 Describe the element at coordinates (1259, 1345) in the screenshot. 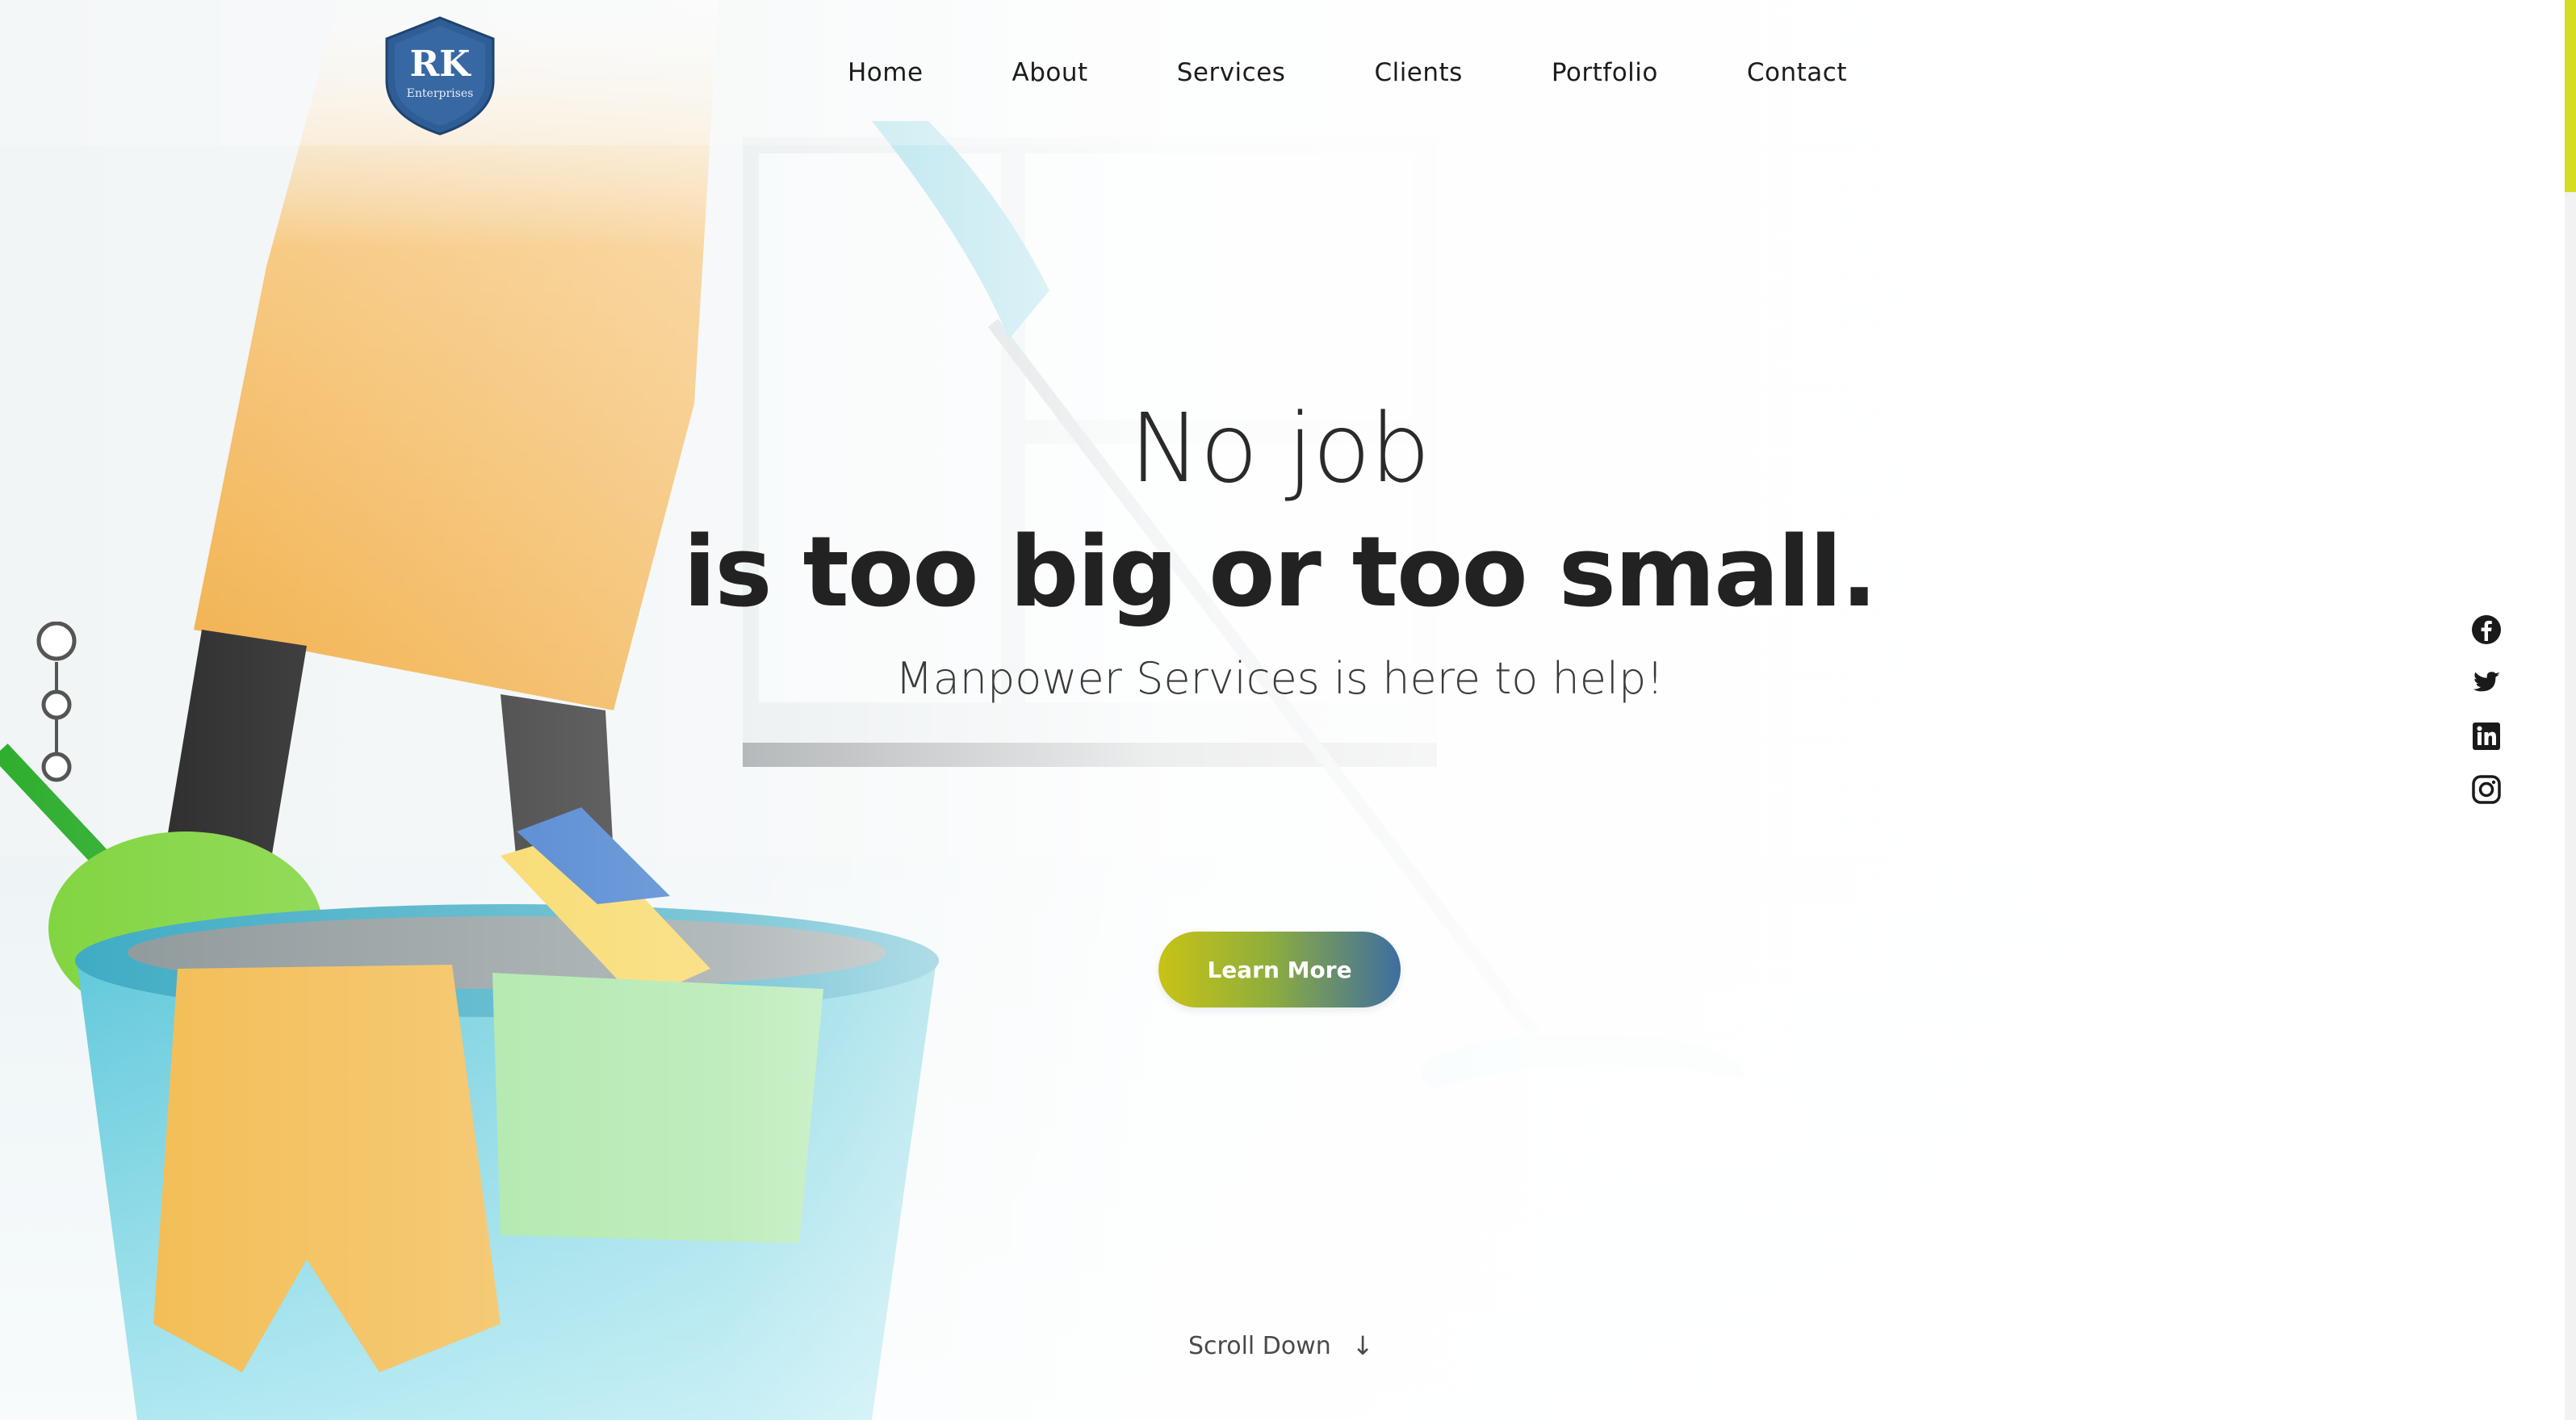

I see `scroll-down-label: Scroll Down` at that location.